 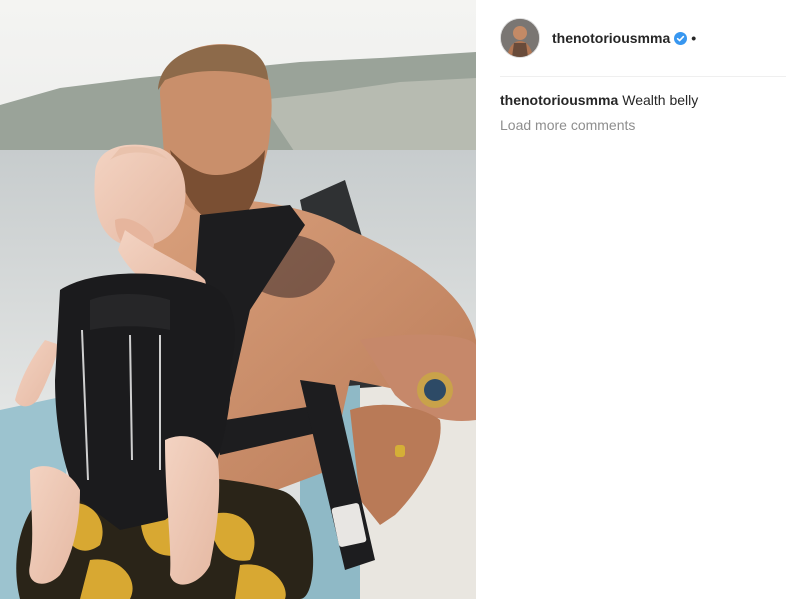 I want to click on post-header: thenotoriousmma •, so click(x=643, y=38).